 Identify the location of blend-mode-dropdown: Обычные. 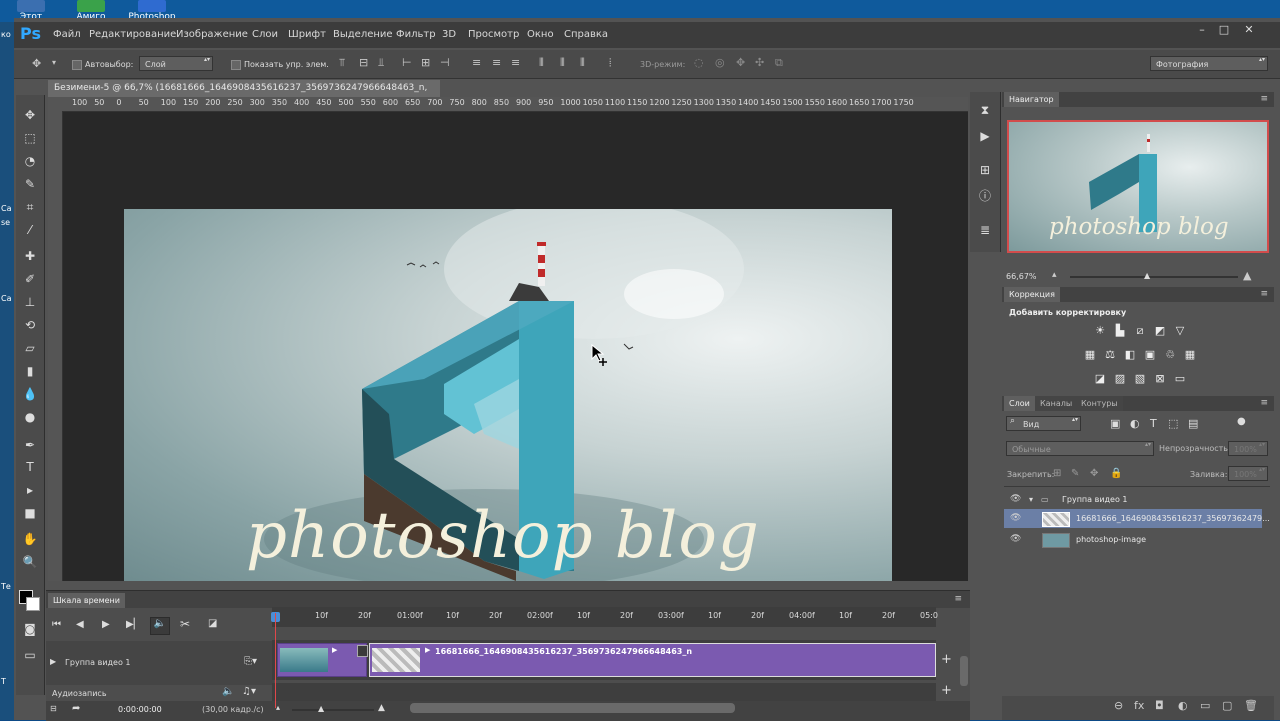
(1080, 448).